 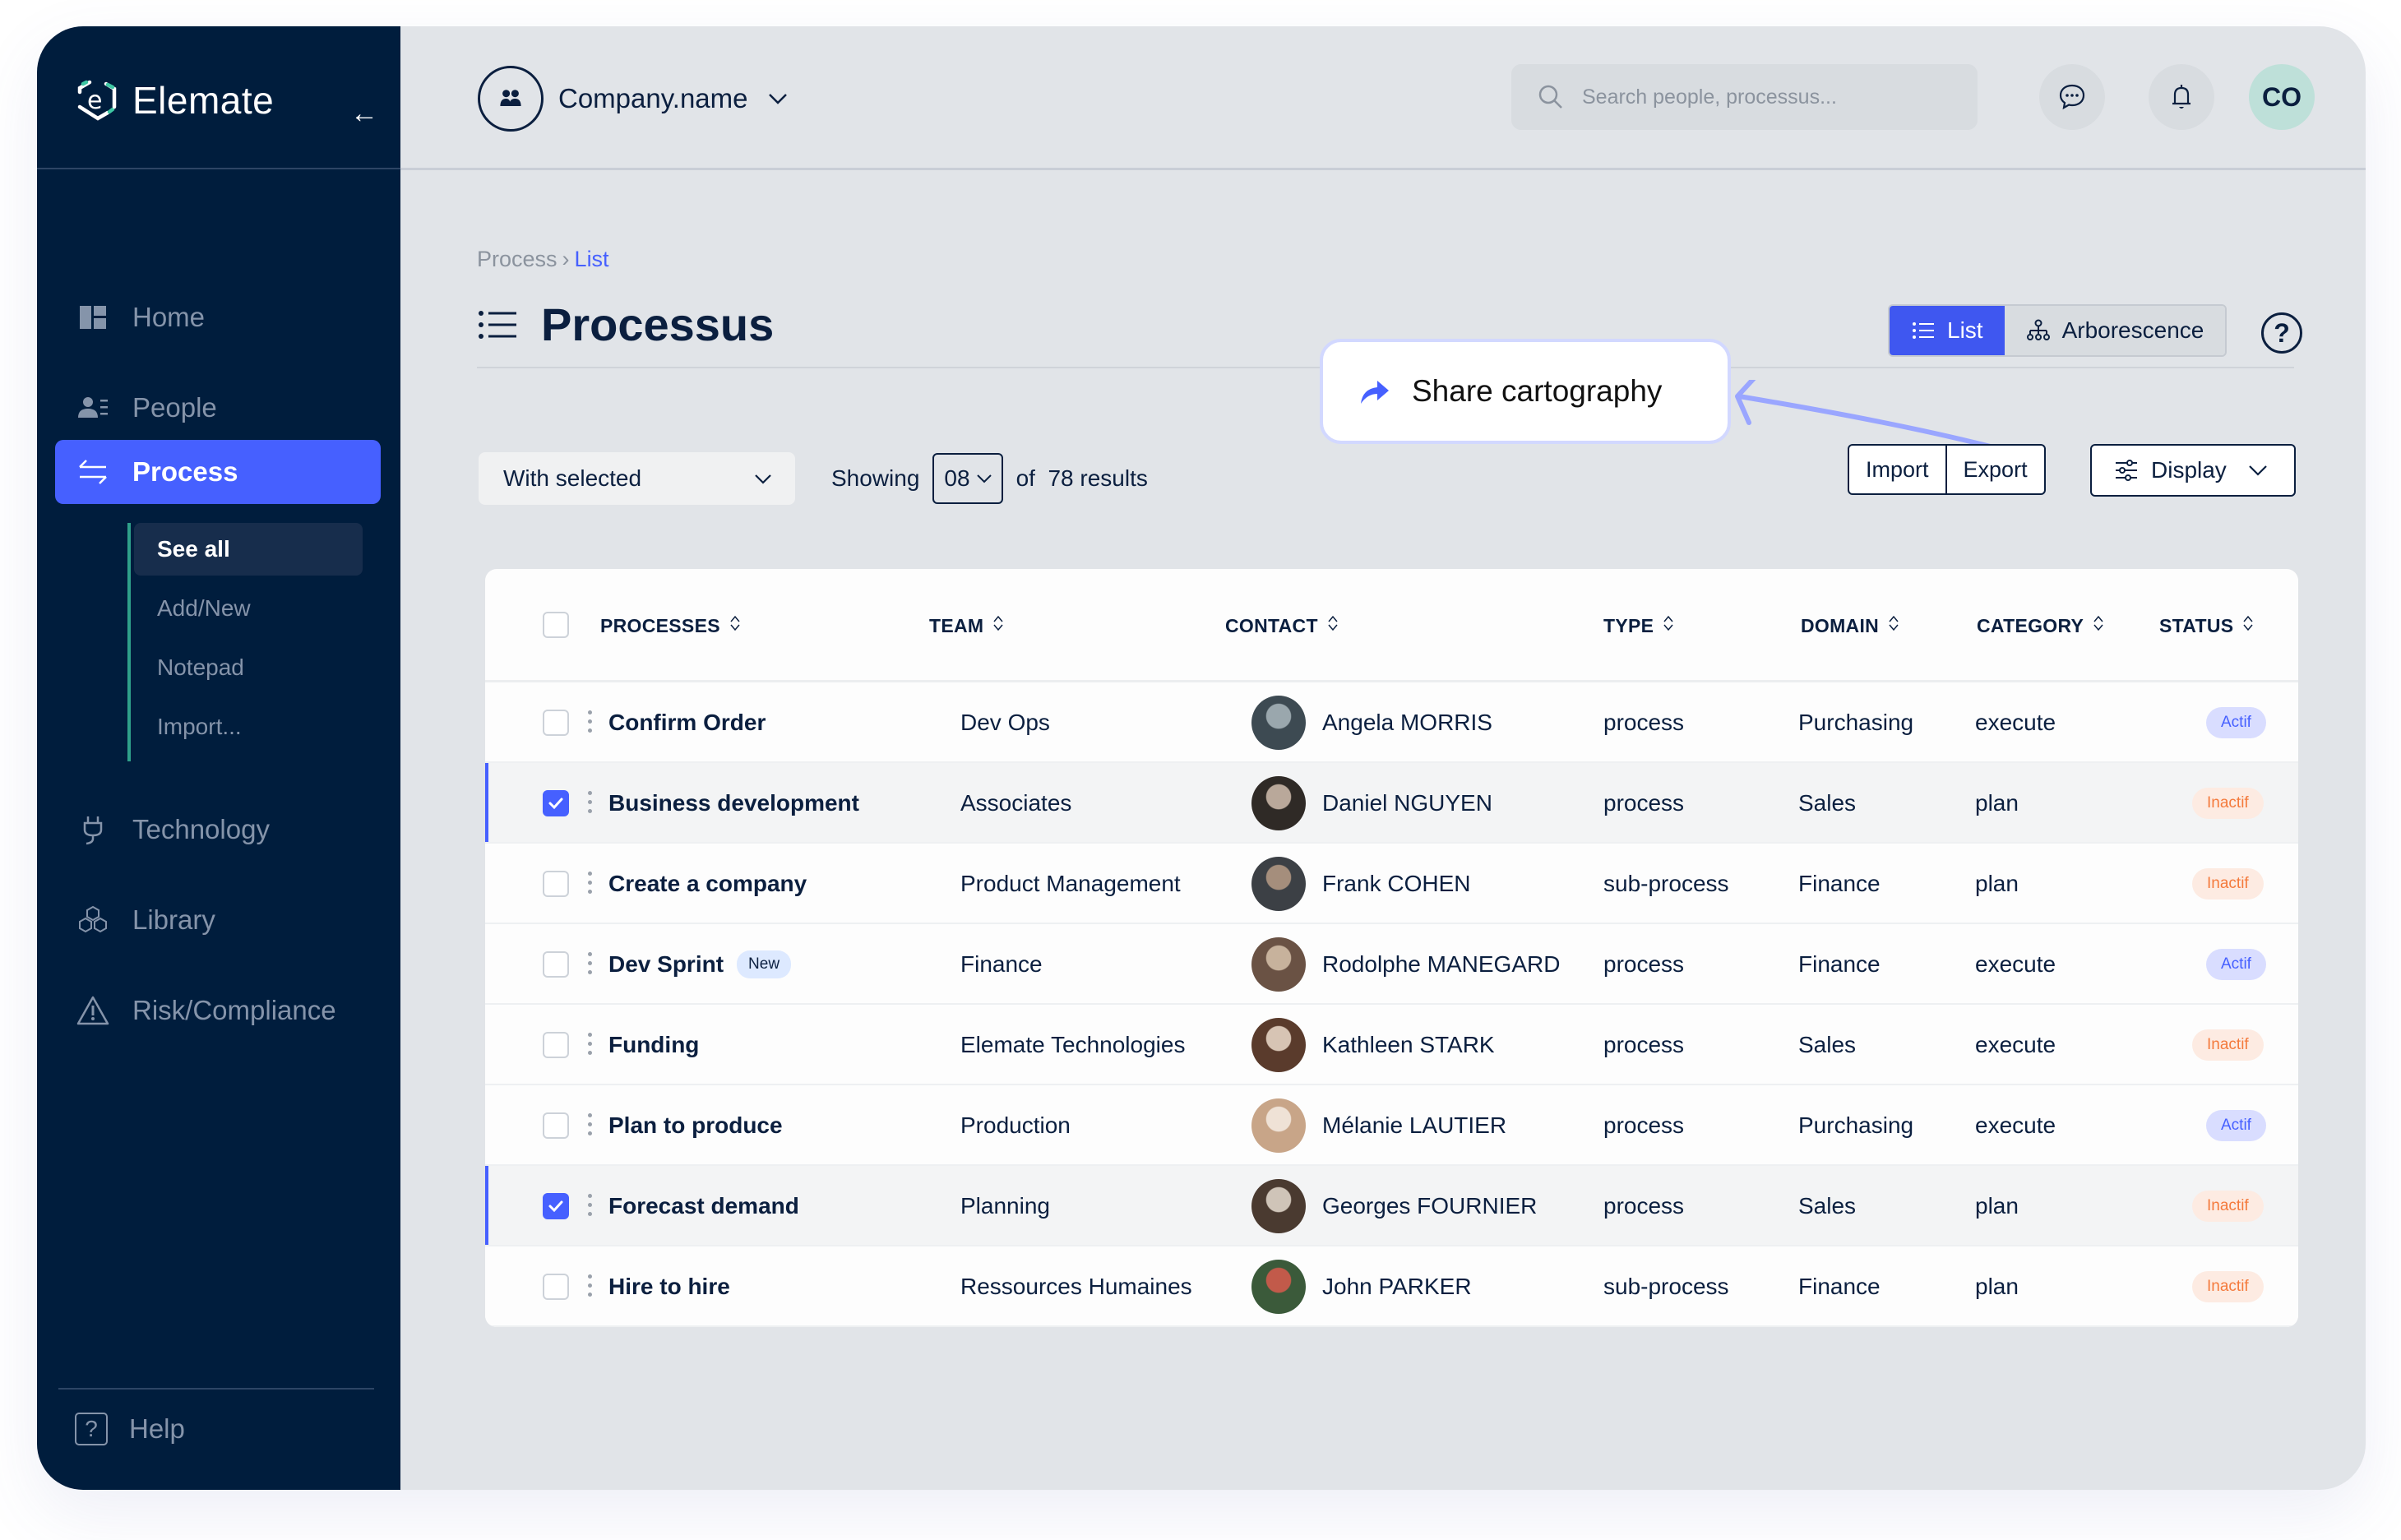 I want to click on process-name-cell: Hire to hire, so click(x=669, y=1287).